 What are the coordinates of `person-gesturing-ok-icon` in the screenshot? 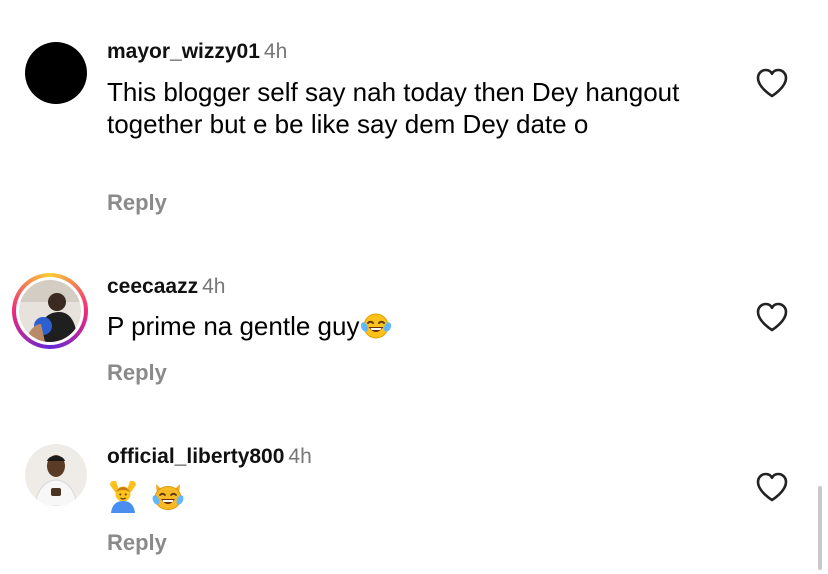 It's located at (123, 497).